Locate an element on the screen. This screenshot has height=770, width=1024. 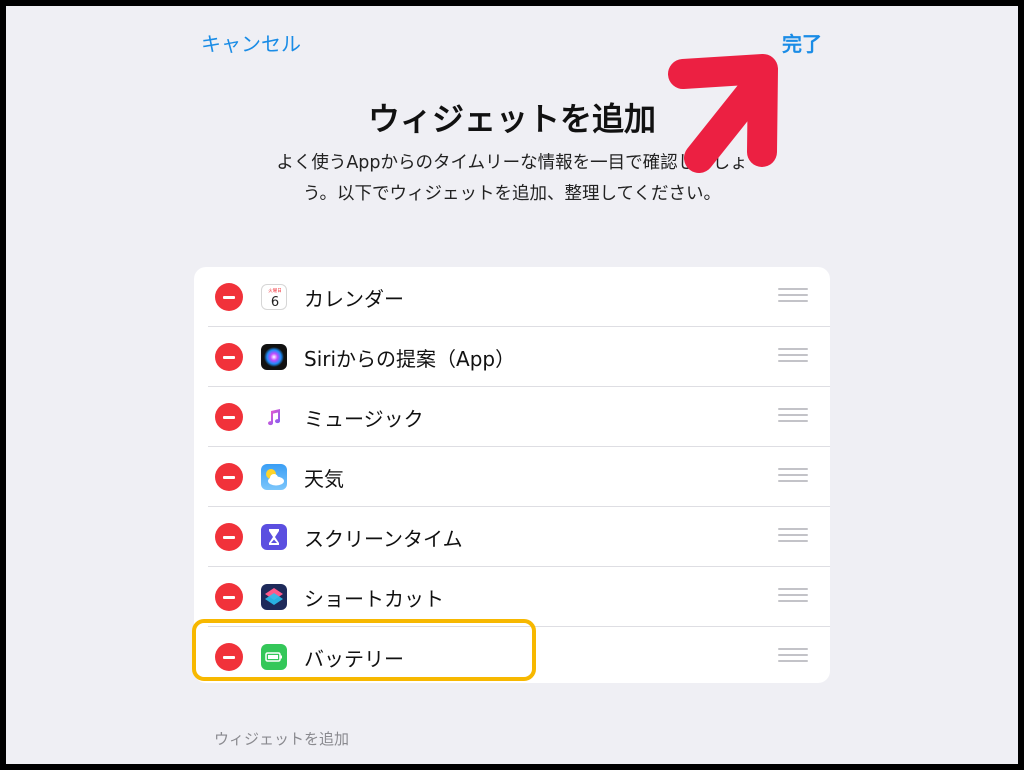
screen-time-icon is located at coordinates (274, 537).